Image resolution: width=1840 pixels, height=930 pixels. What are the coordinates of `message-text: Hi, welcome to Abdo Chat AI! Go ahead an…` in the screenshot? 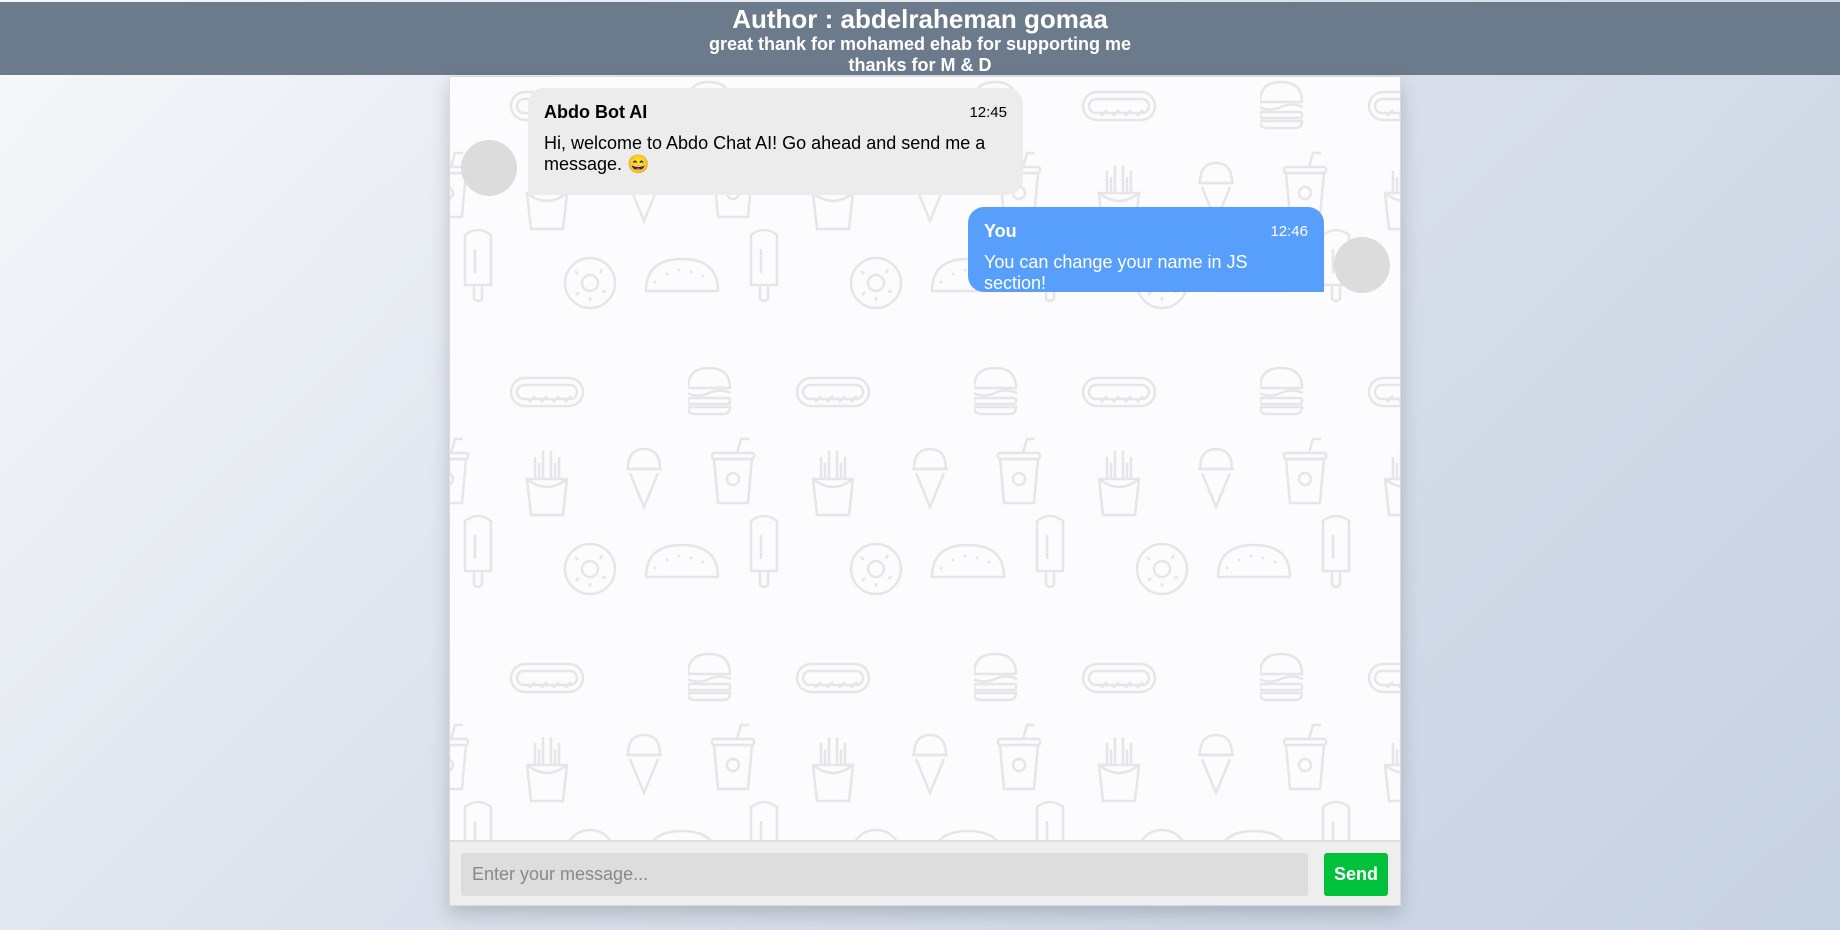 It's located at (765, 153).